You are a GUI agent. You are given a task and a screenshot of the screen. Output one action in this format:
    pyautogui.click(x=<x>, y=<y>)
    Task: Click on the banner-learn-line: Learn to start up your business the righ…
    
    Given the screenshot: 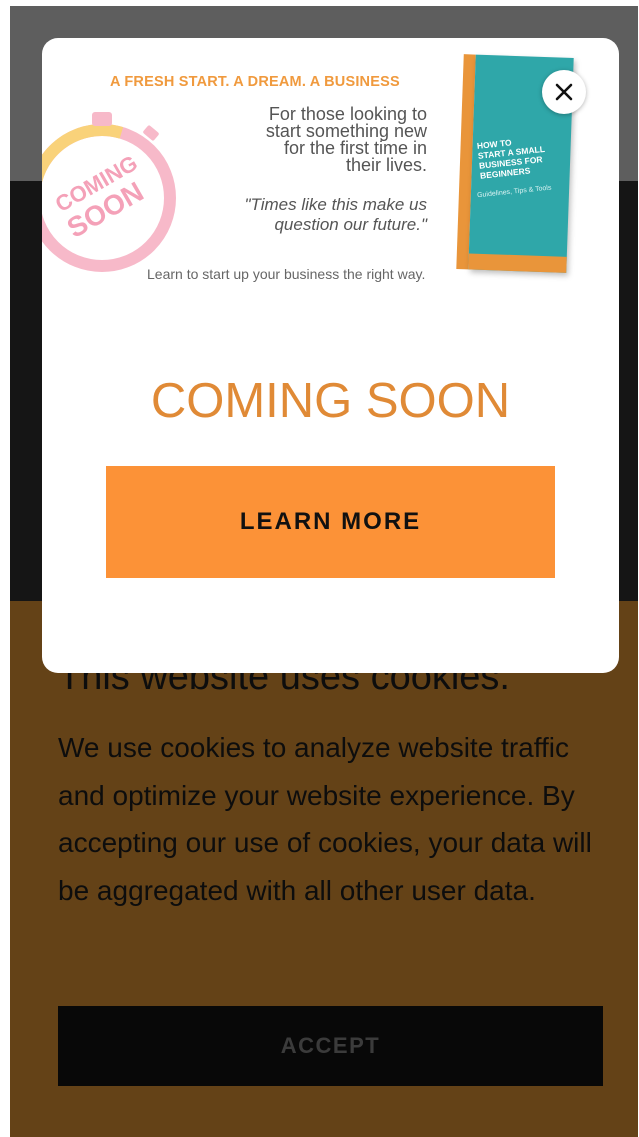 What is the action you would take?
    pyautogui.click(x=286, y=274)
    